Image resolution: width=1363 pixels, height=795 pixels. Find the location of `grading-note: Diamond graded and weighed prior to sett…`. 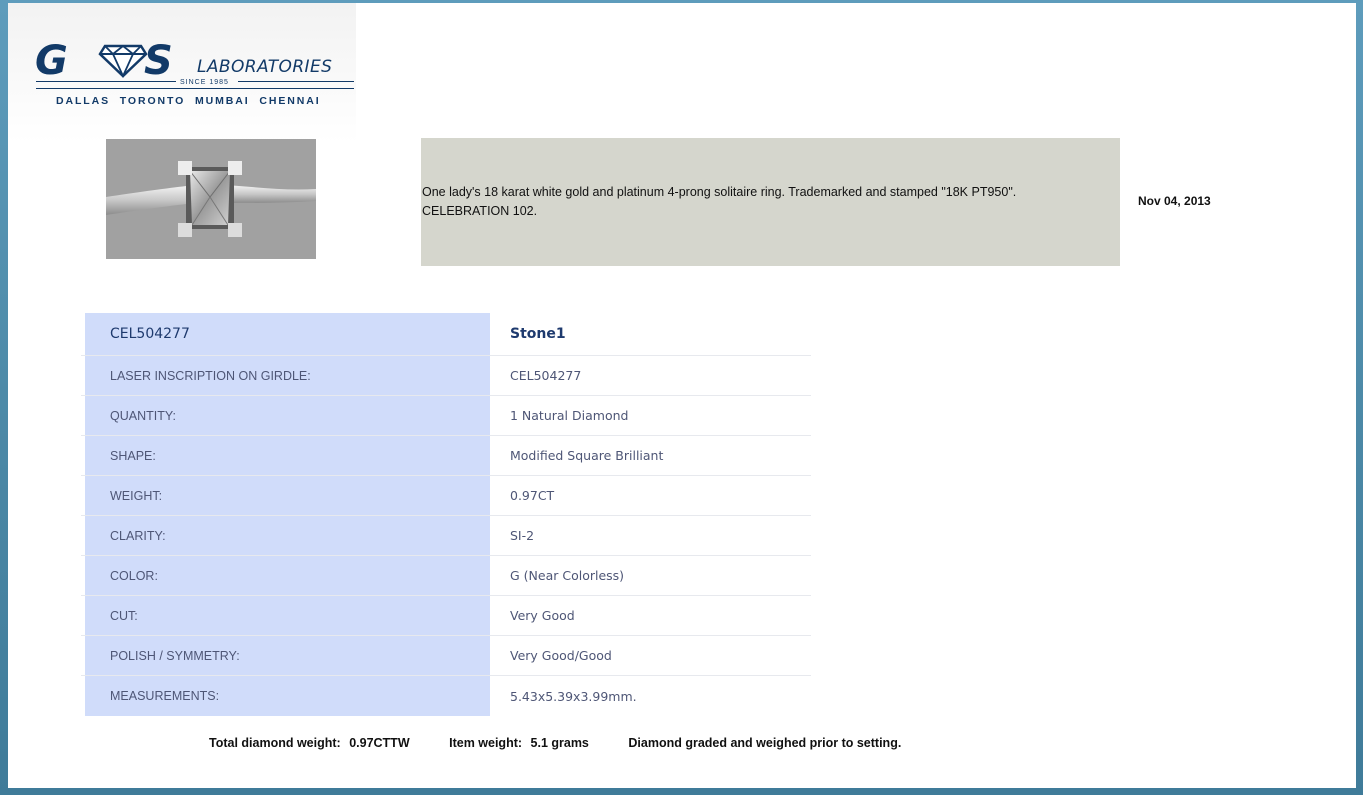

grading-note: Diamond graded and weighed prior to sett… is located at coordinates (765, 743).